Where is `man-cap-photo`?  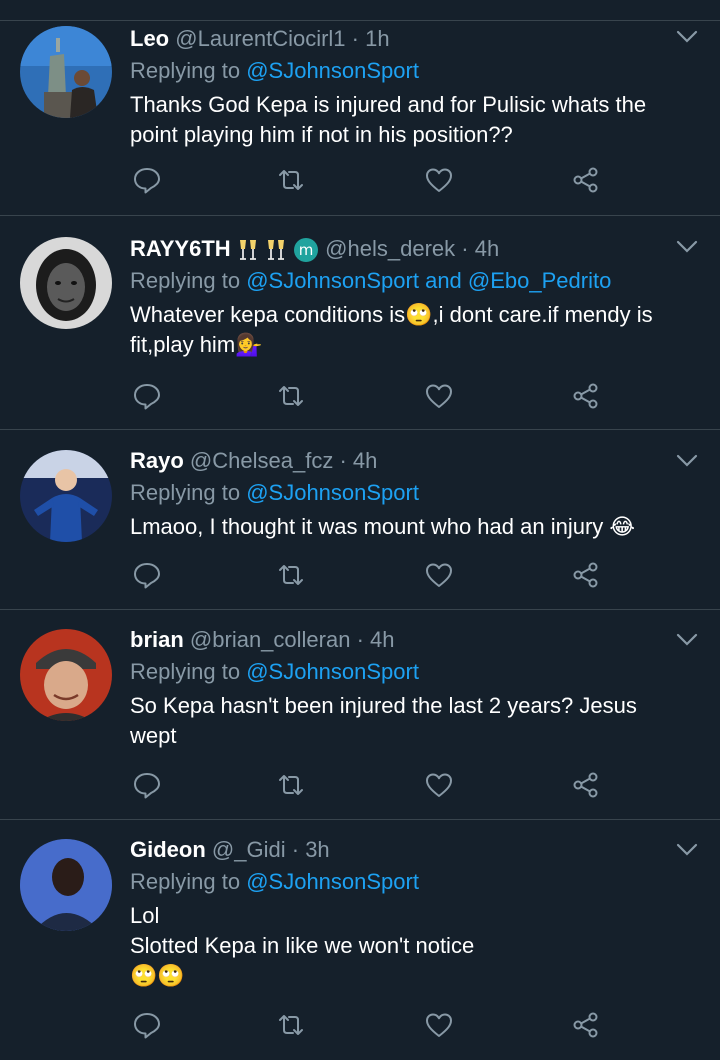
man-cap-photo is located at coordinates (66, 675).